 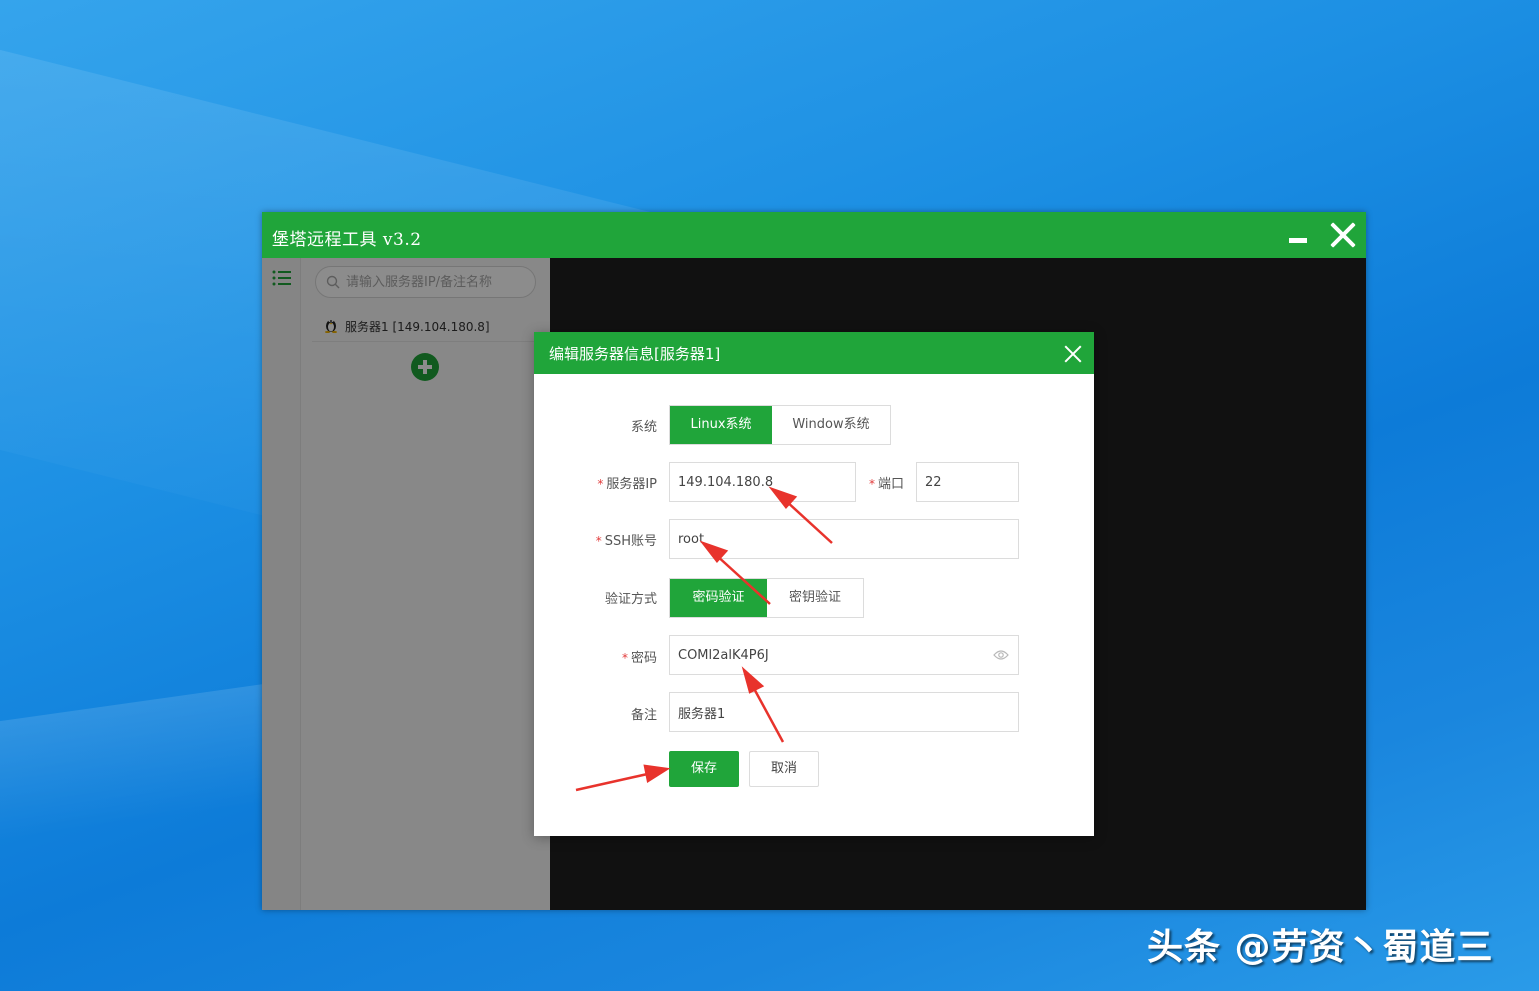 I want to click on remark-field, so click(x=844, y=712).